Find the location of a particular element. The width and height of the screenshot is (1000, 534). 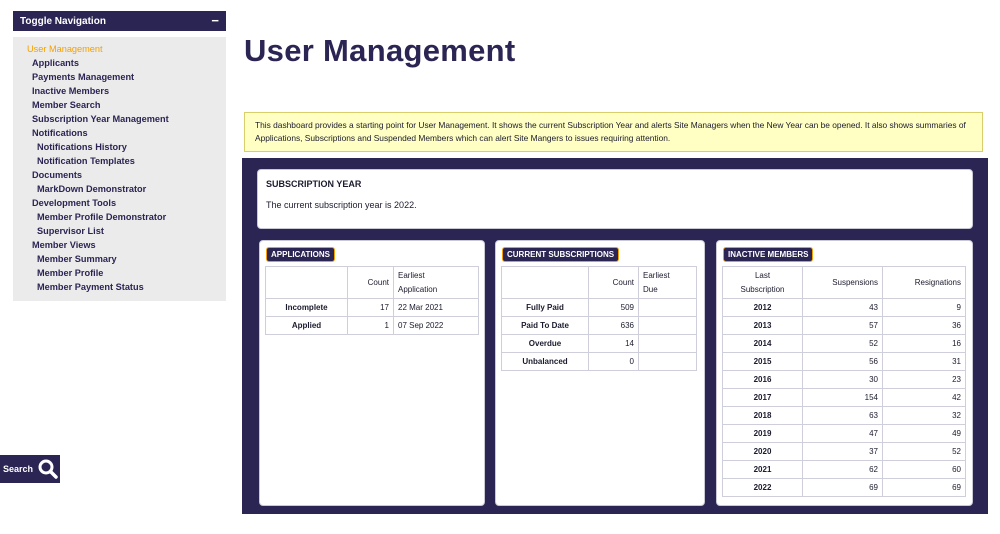

inactive-row-suspensions: 43 is located at coordinates (842, 307).